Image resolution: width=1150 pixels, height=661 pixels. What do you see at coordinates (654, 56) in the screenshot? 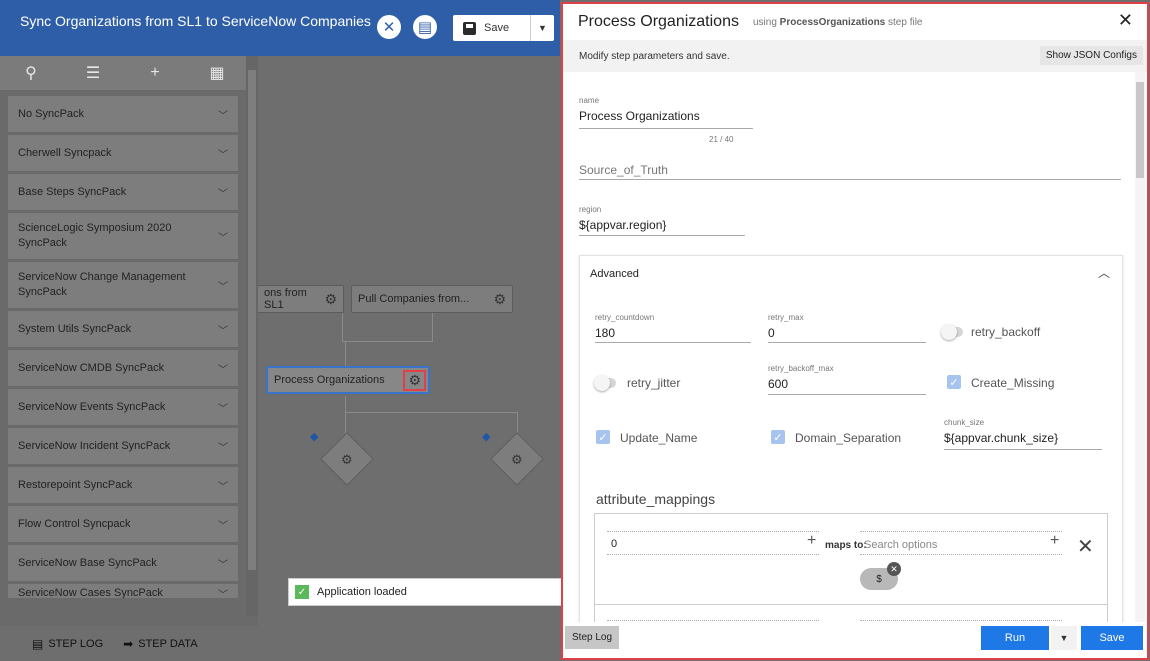
I see `panel-subtitle: Modify step parameters and save.` at bounding box center [654, 56].